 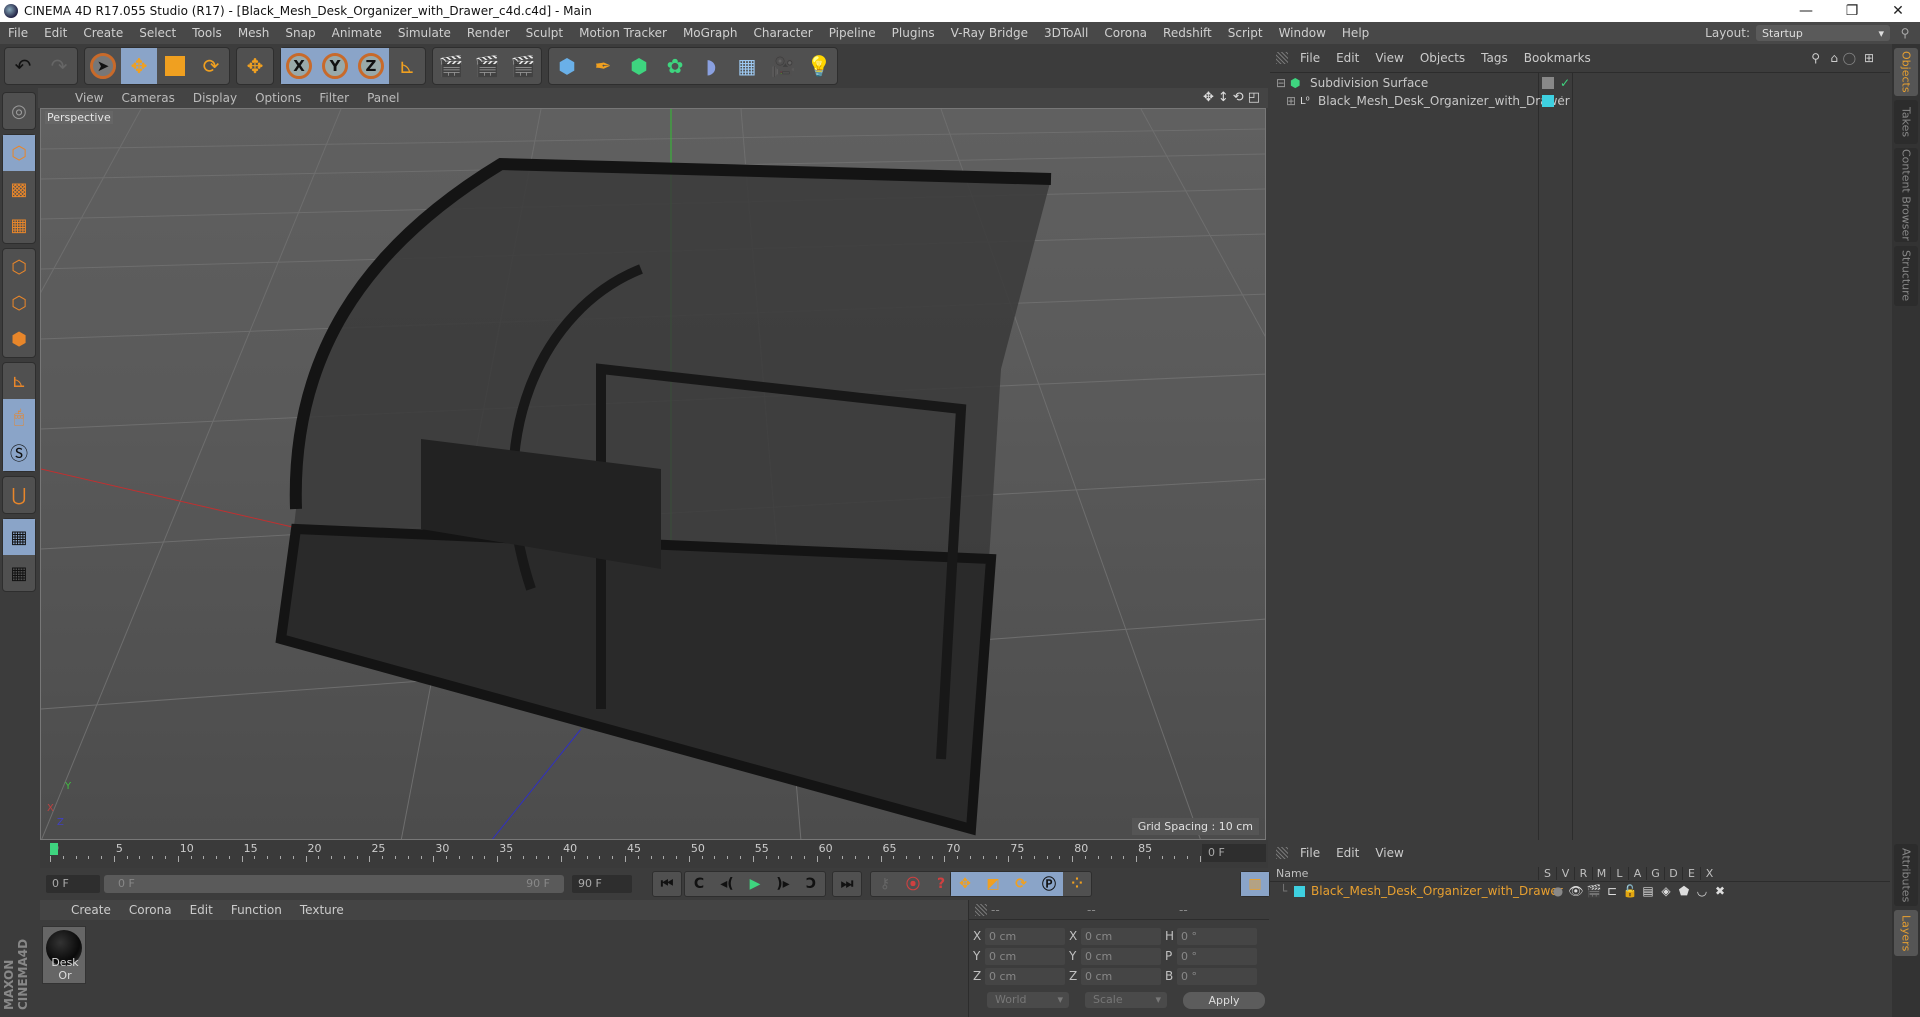 I want to click on collapse-icon: ⊟, so click(x=1283, y=83).